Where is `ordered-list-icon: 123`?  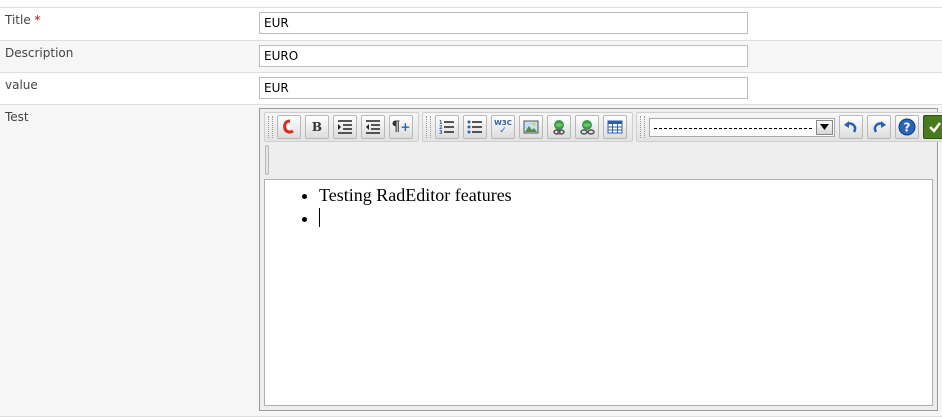 ordered-list-icon: 123 is located at coordinates (447, 127).